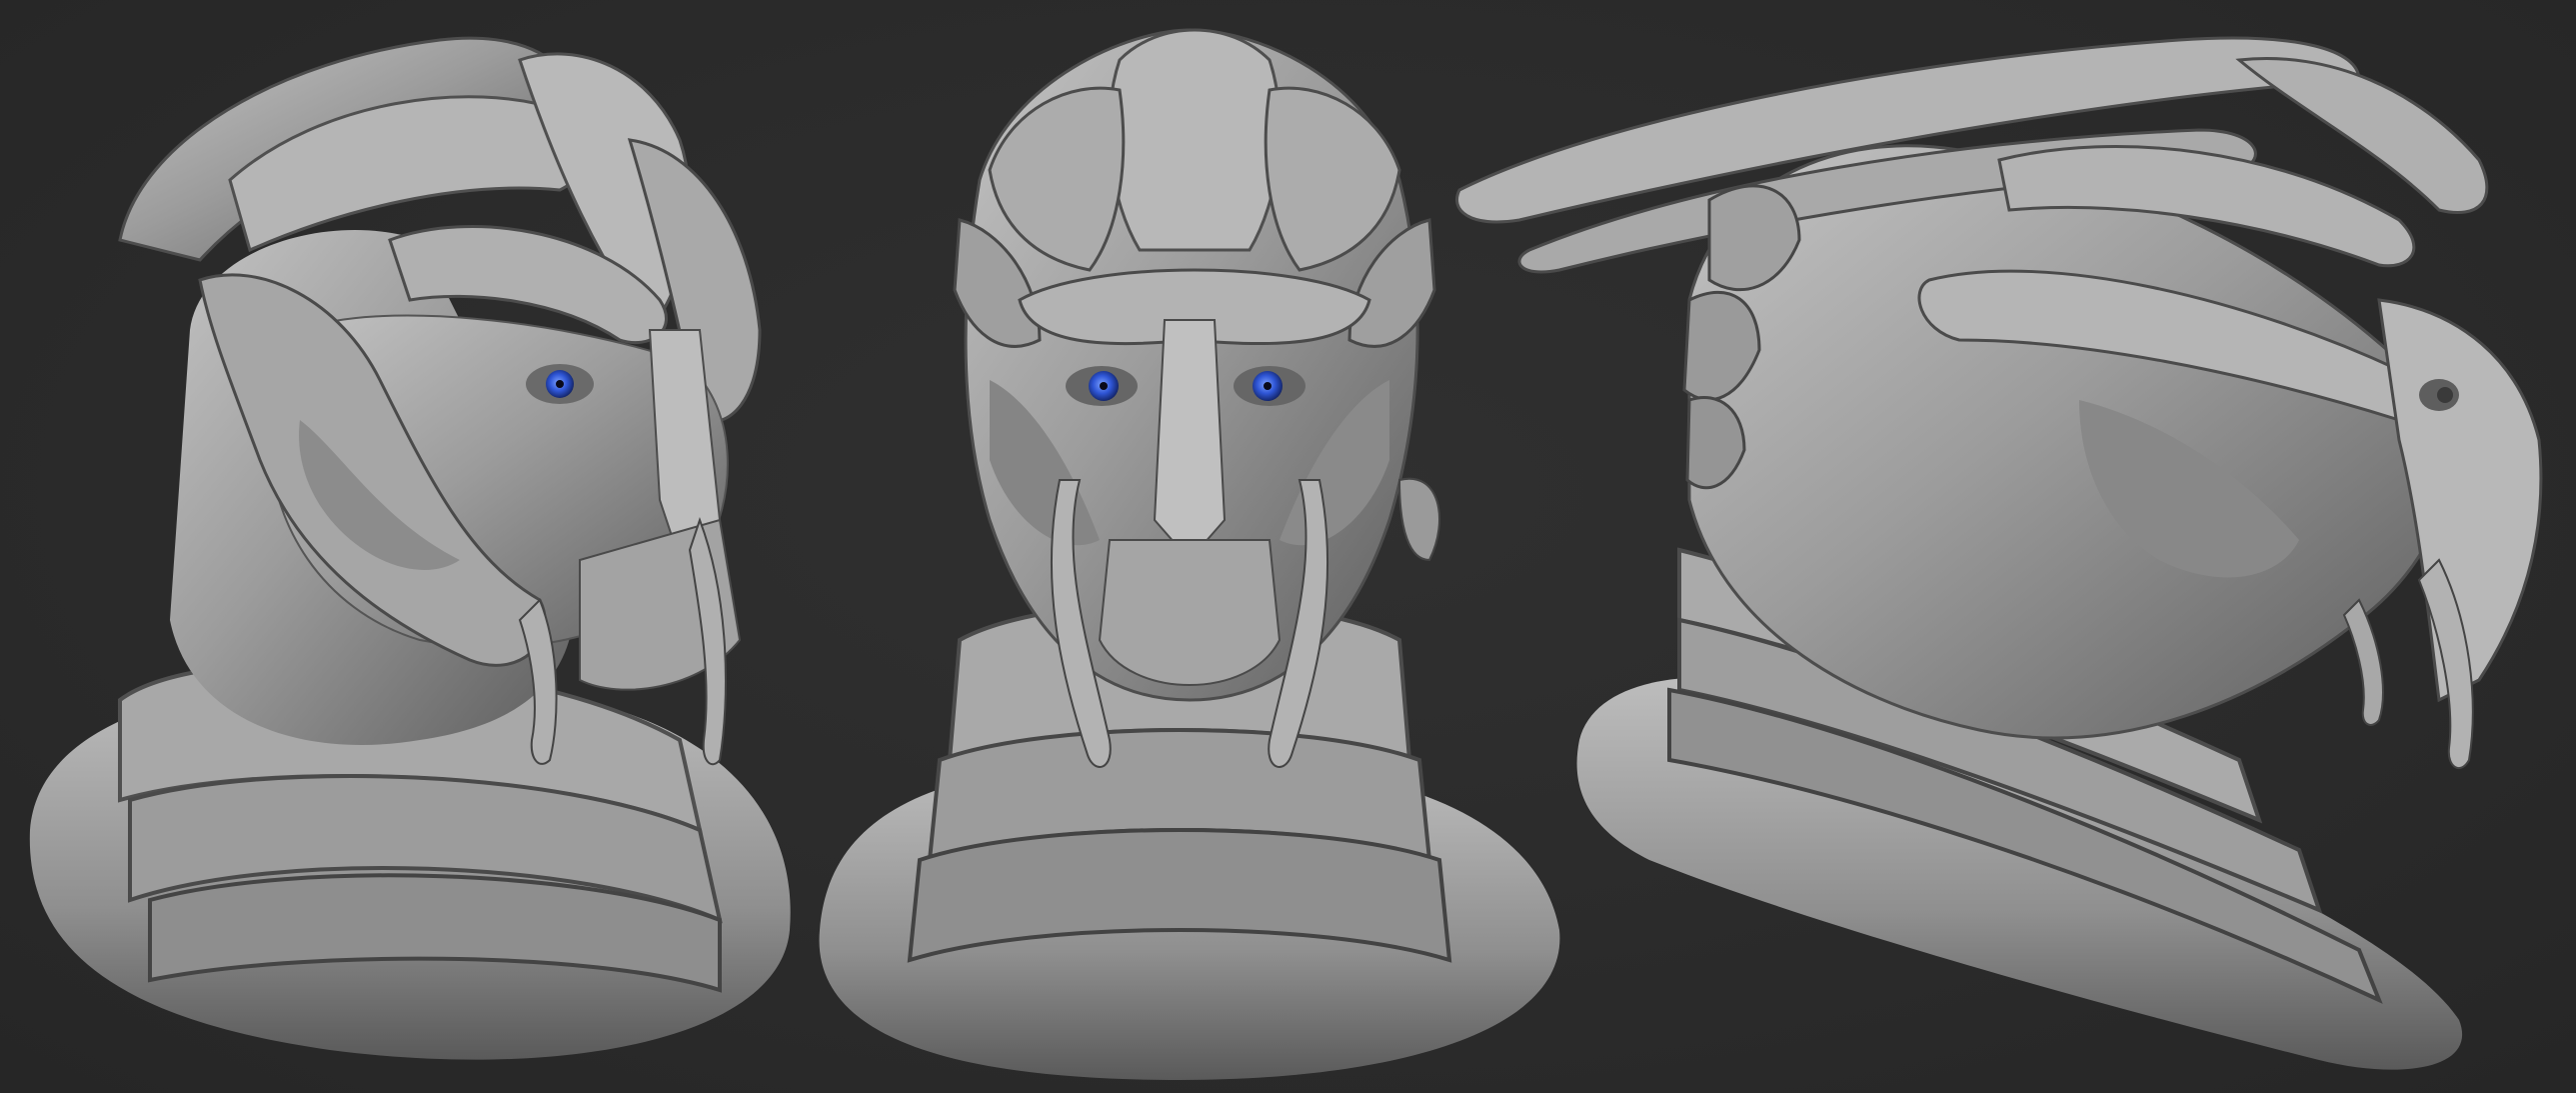 The height and width of the screenshot is (1093, 2576). Describe the element at coordinates (1195, 140) in the screenshot. I see `crest-plate-center` at that location.